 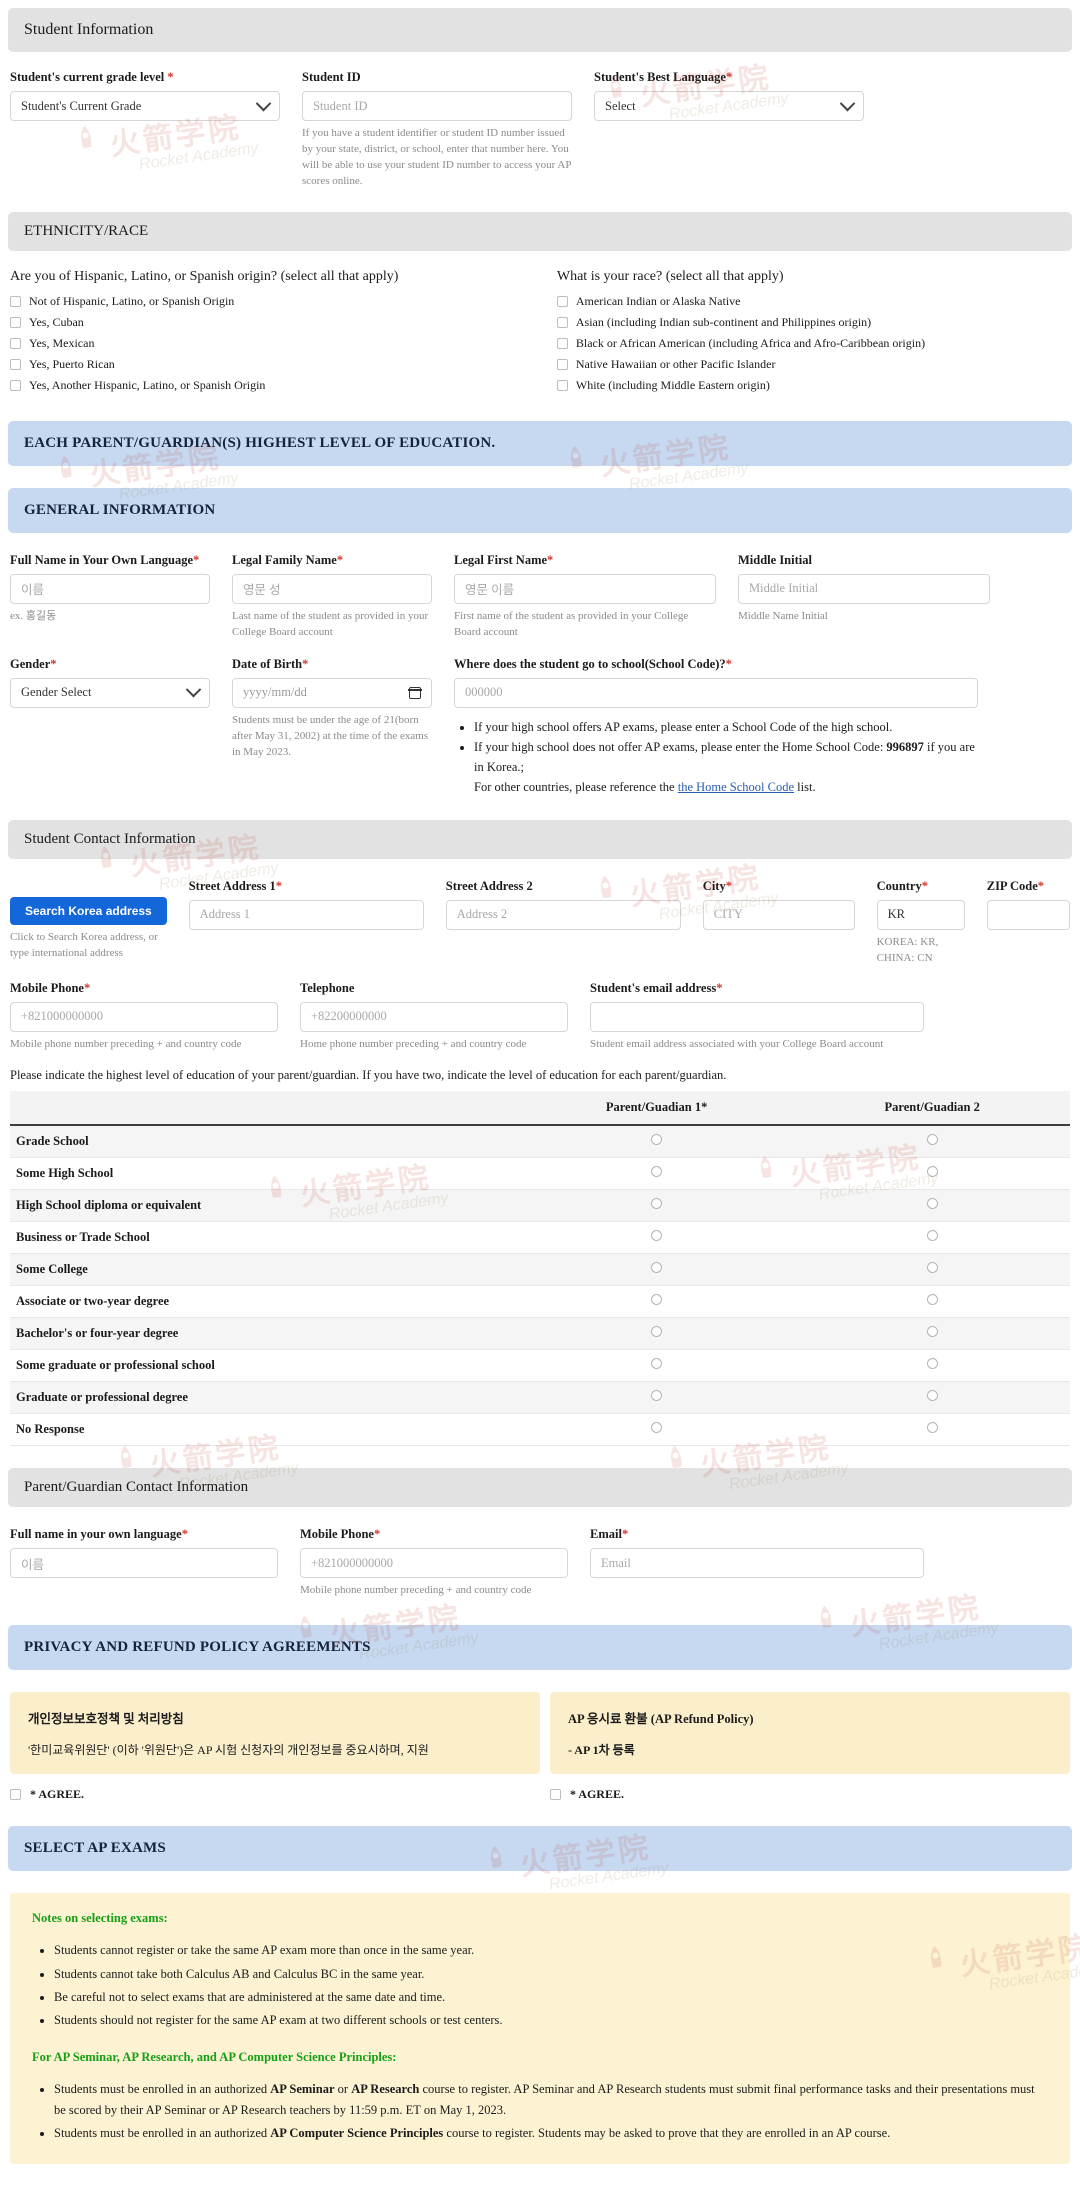 What do you see at coordinates (110, 588) in the screenshot?
I see `full-name-own-language-input: 이름` at bounding box center [110, 588].